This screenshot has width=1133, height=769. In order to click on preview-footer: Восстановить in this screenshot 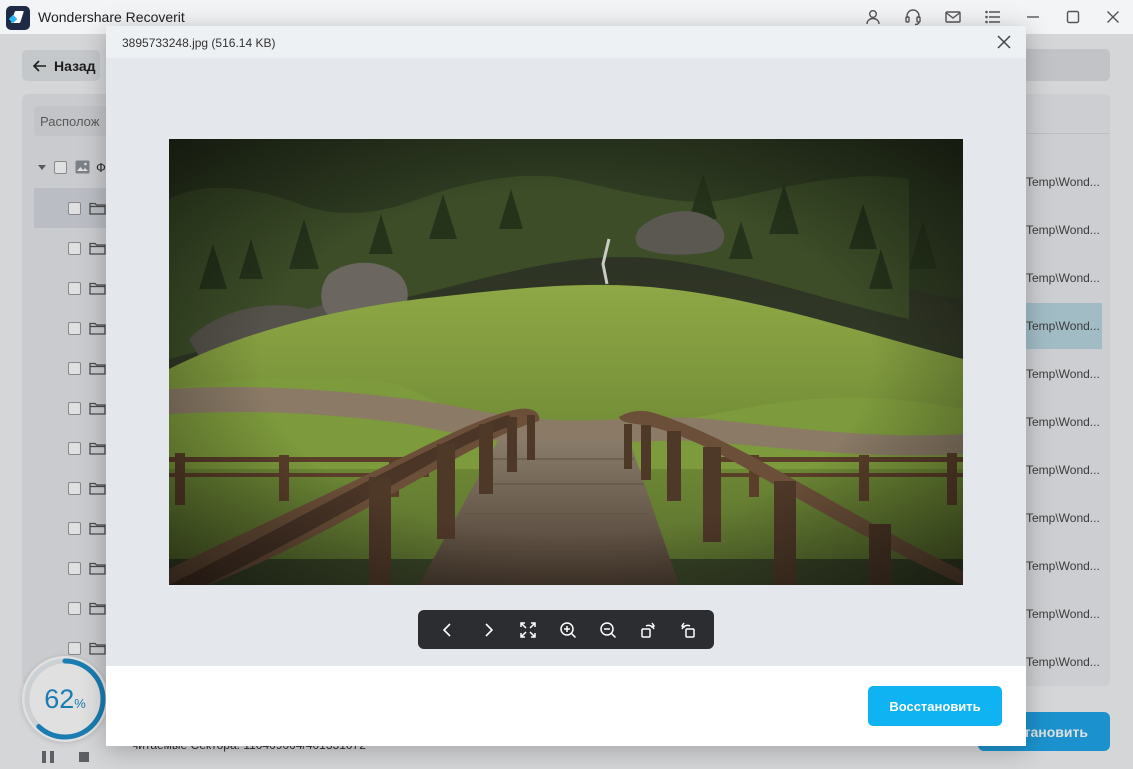, I will do `click(566, 706)`.